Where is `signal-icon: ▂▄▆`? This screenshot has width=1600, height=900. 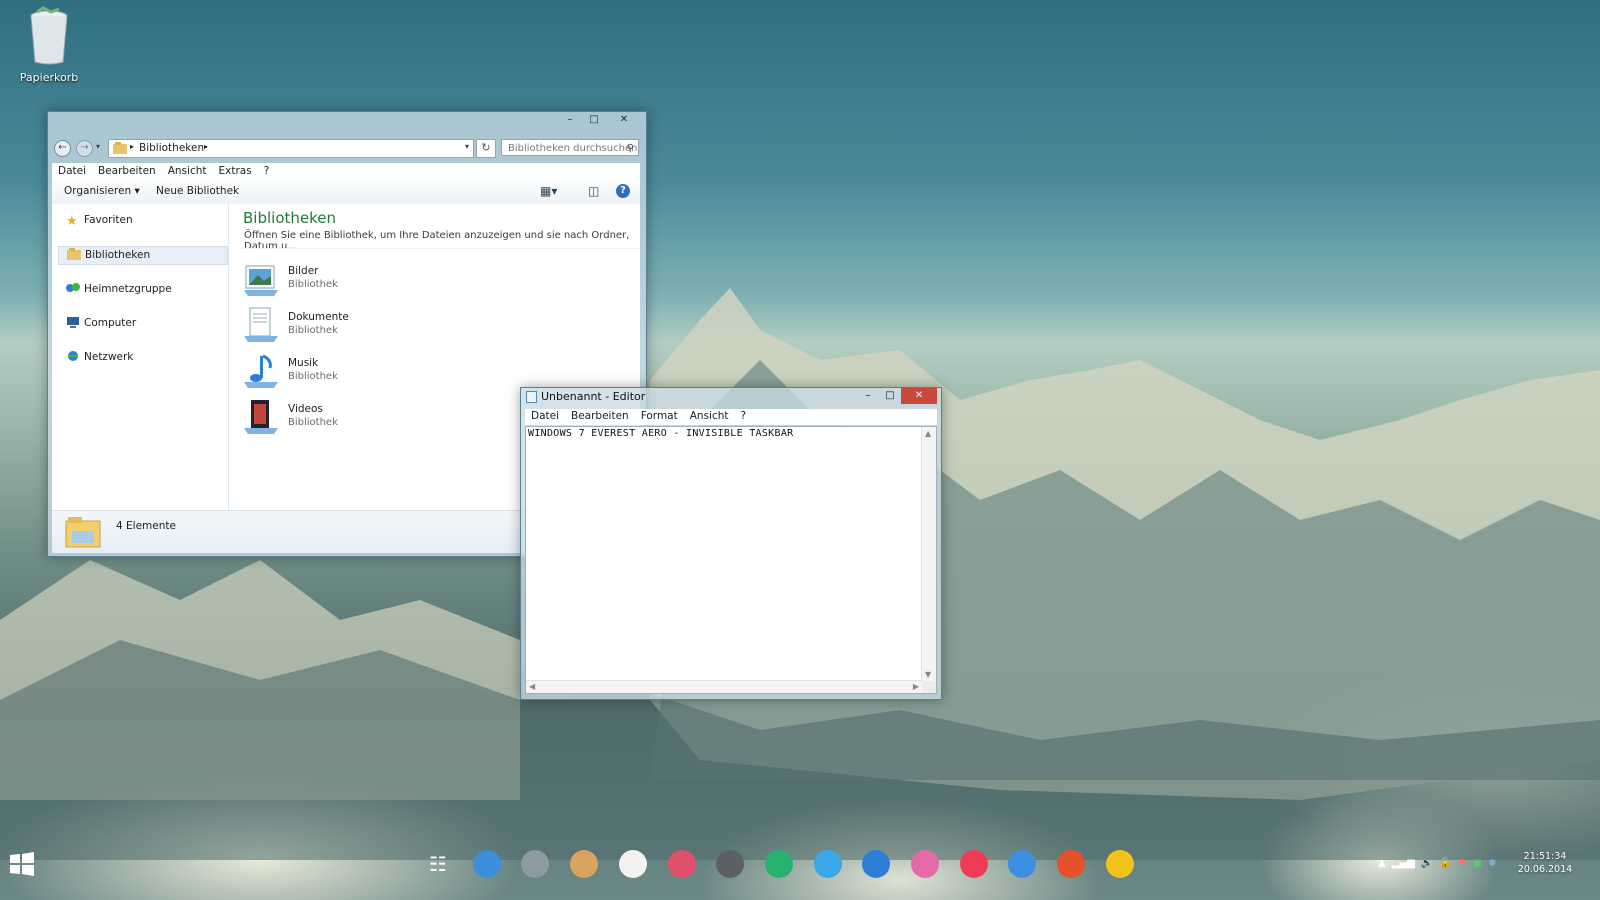 signal-icon: ▂▄▆ is located at coordinates (1403, 863).